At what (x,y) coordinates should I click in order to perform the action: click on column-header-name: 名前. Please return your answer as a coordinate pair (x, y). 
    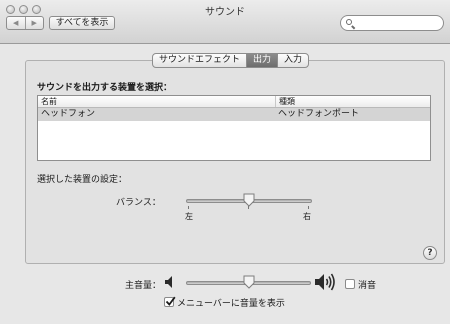
    Looking at the image, I should click on (157, 101).